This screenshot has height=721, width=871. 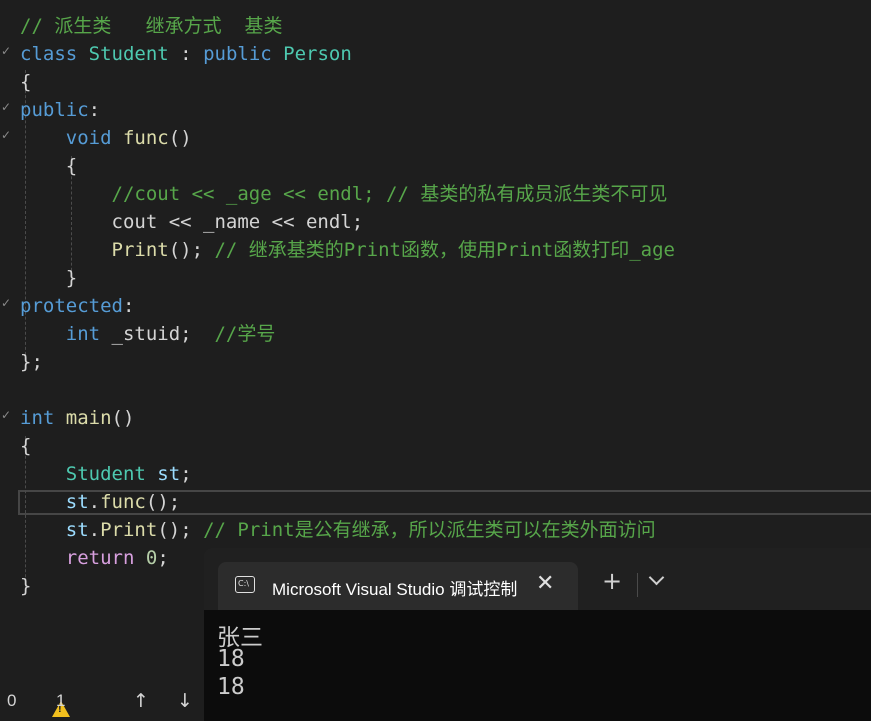 I want to click on code-line: st.Print(); // Print是公有继承，所以派生类可以在类外面访问, so click(x=338, y=530).